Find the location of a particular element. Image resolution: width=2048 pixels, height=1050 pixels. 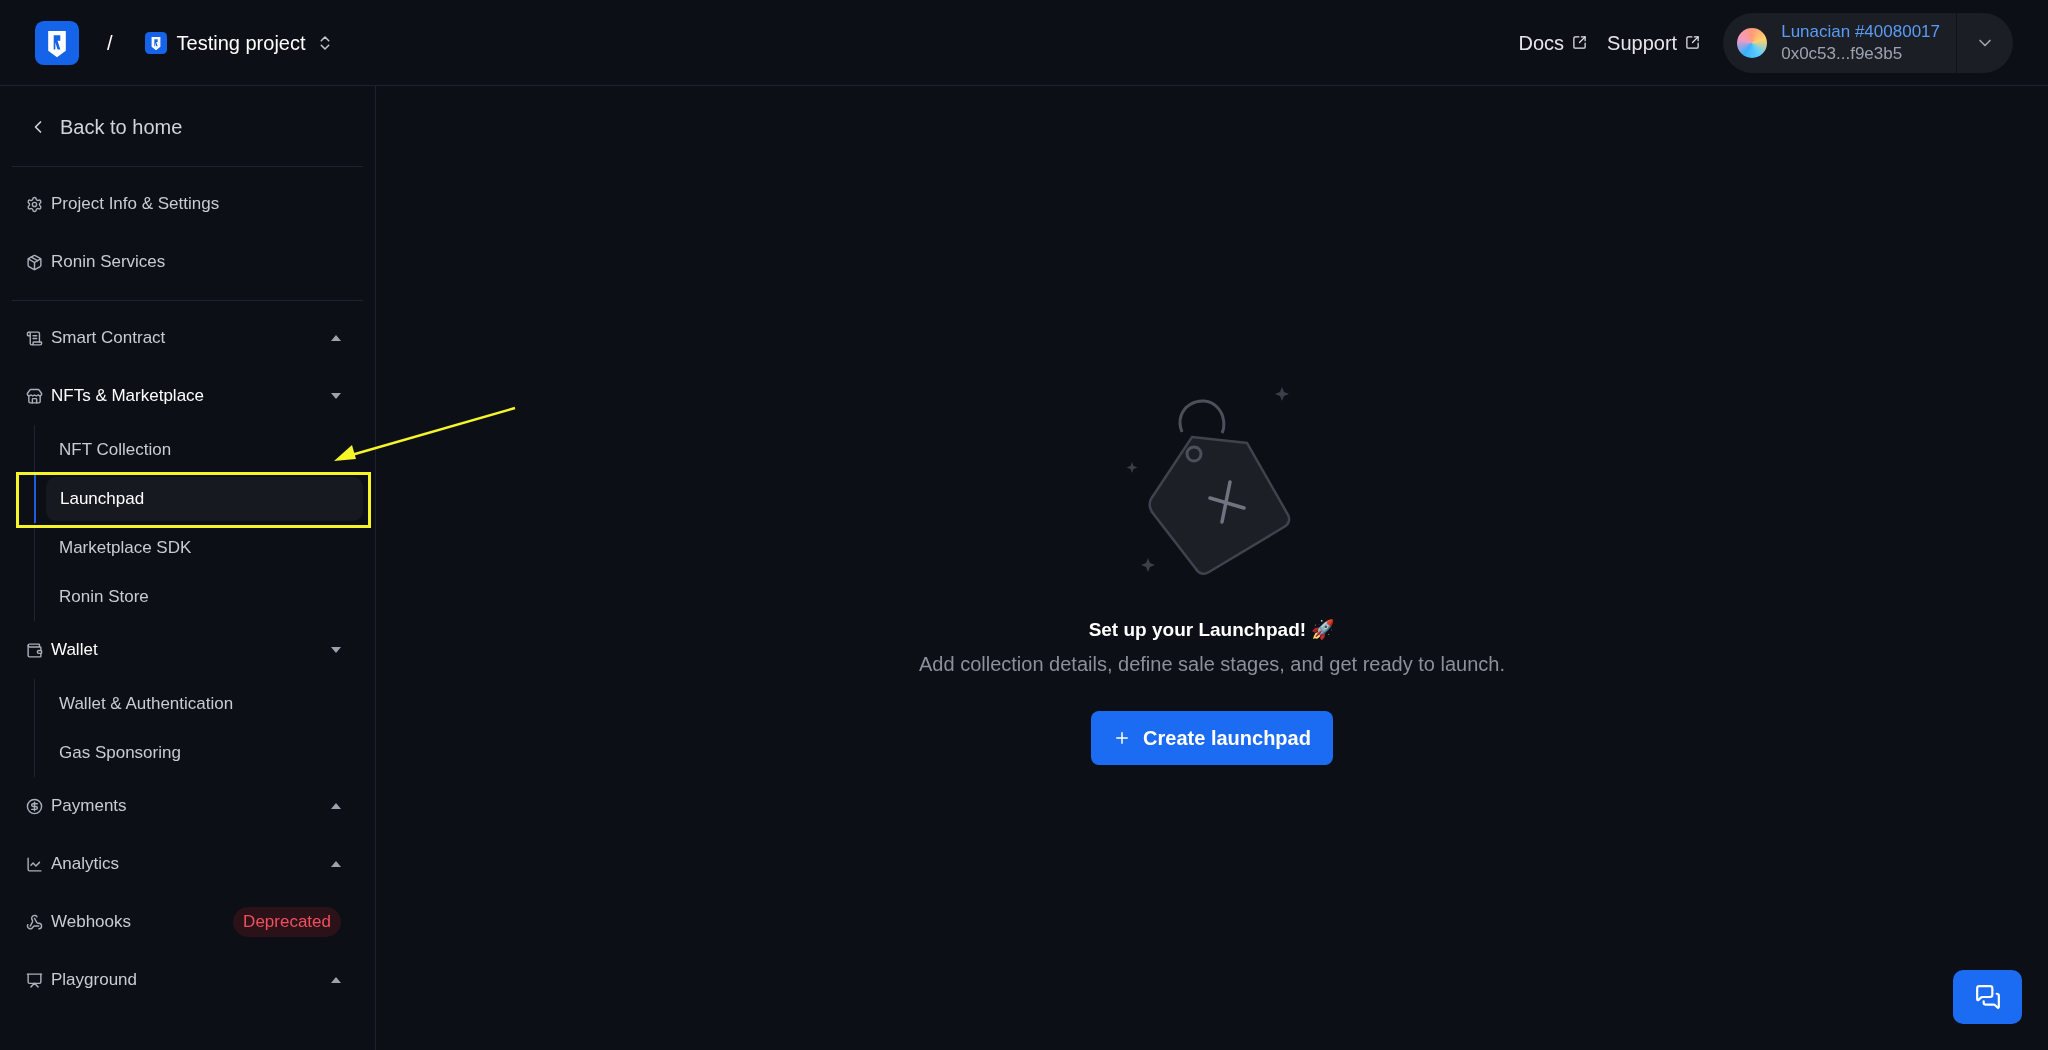

sidebar-subitem: Marketplace SDK is located at coordinates (204, 547).